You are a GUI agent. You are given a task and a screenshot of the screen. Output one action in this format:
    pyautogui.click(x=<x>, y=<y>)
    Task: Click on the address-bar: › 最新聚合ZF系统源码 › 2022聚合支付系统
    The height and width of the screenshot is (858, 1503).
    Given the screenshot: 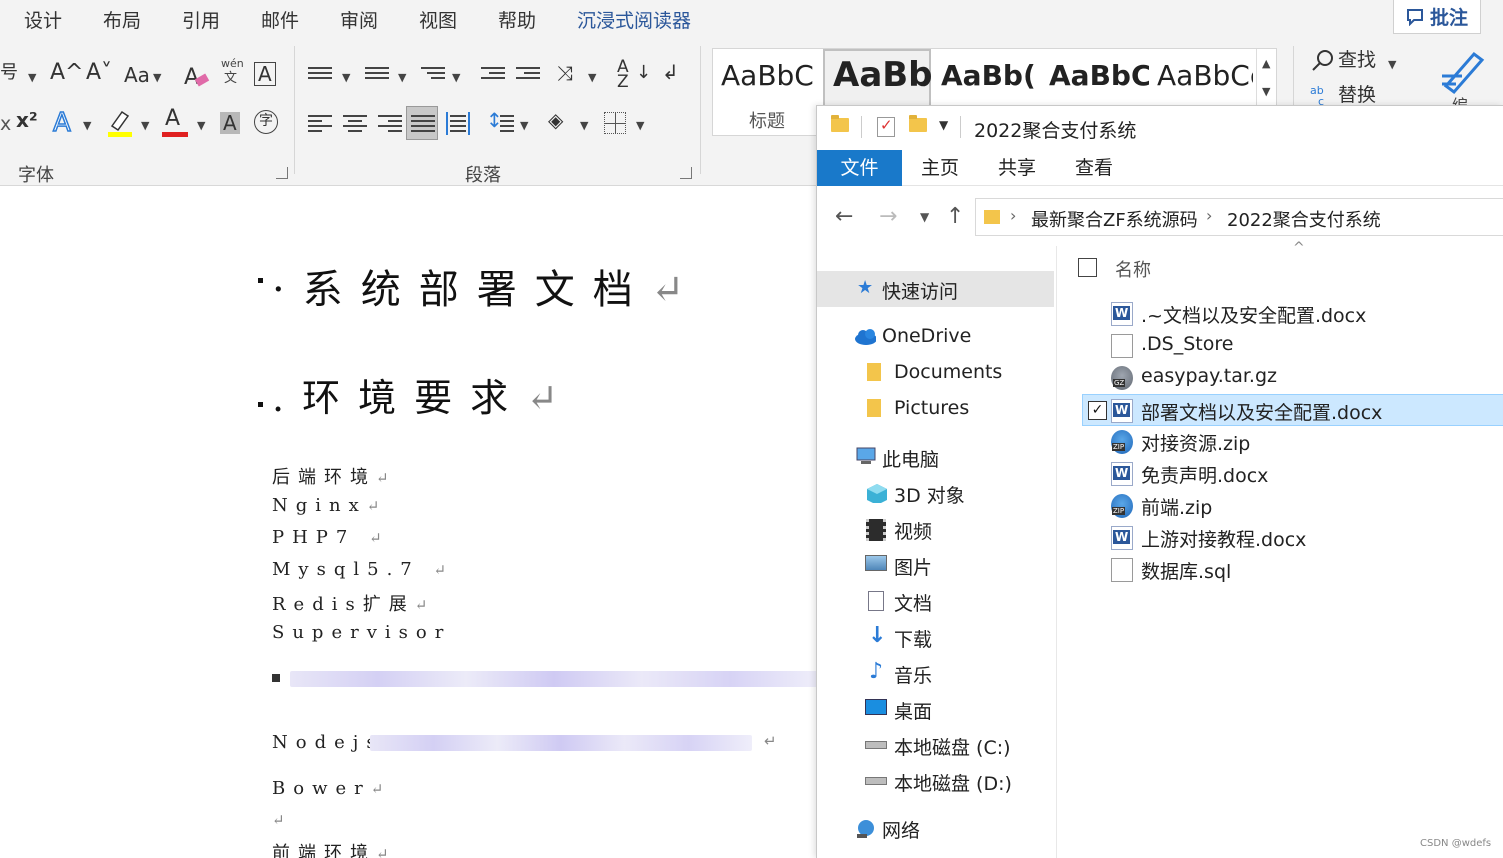 What is the action you would take?
    pyautogui.click(x=1239, y=217)
    